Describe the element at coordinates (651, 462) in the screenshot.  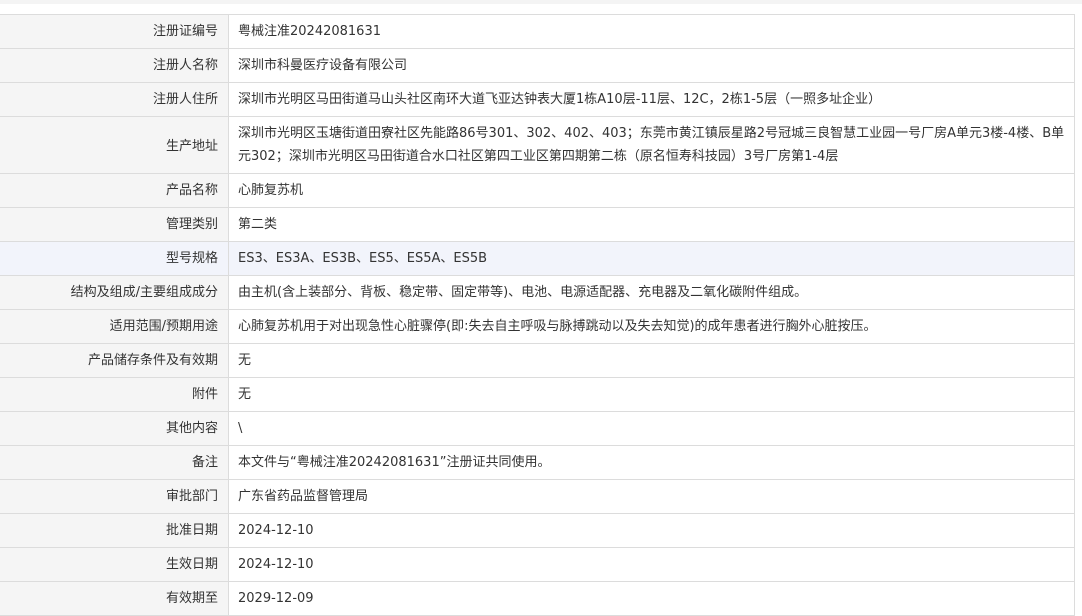
I see `field-value: 本文件与“粤械注准20242081631”注册证共同使用。` at that location.